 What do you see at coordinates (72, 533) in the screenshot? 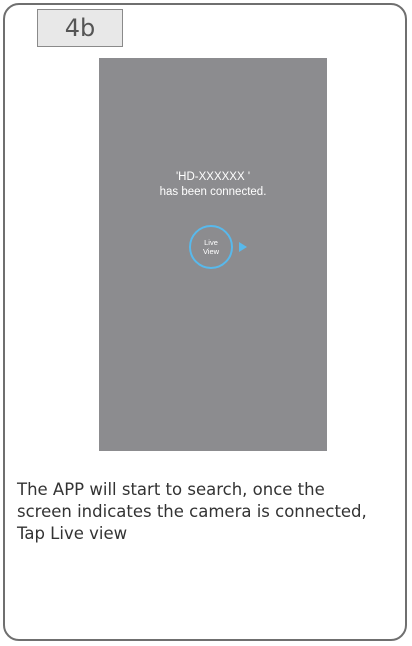
I see `instruction-line: Tap Live view` at bounding box center [72, 533].